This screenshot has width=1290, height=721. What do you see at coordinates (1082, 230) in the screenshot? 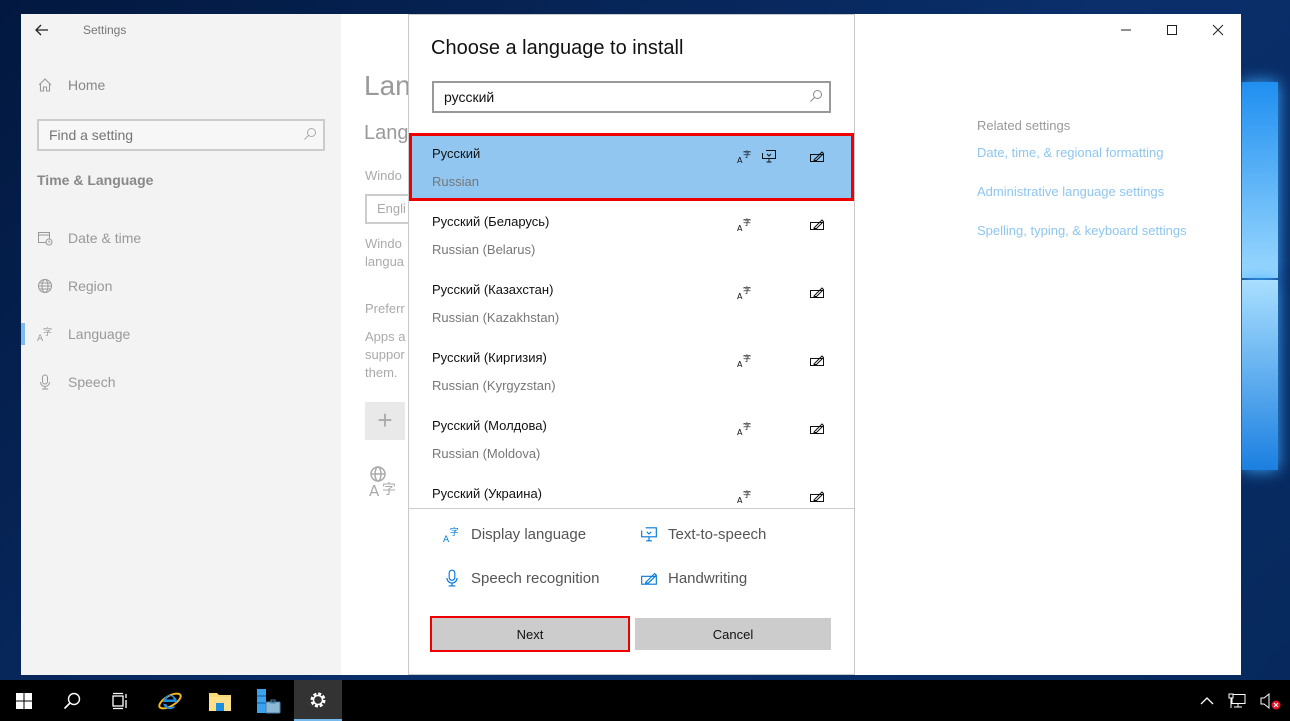
I see `spelling-typing-keyboard-link: Spelling, typing, & keyboard settings` at bounding box center [1082, 230].